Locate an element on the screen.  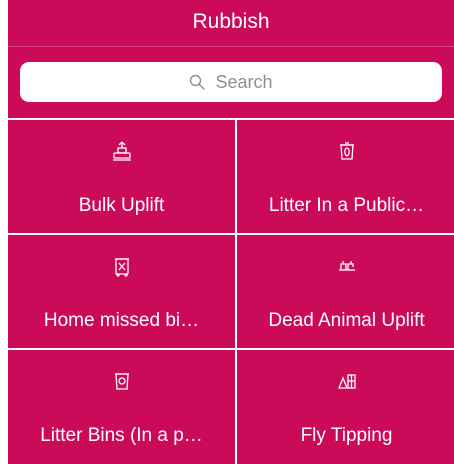
tile-label: Fly Tipping is located at coordinates (346, 435).